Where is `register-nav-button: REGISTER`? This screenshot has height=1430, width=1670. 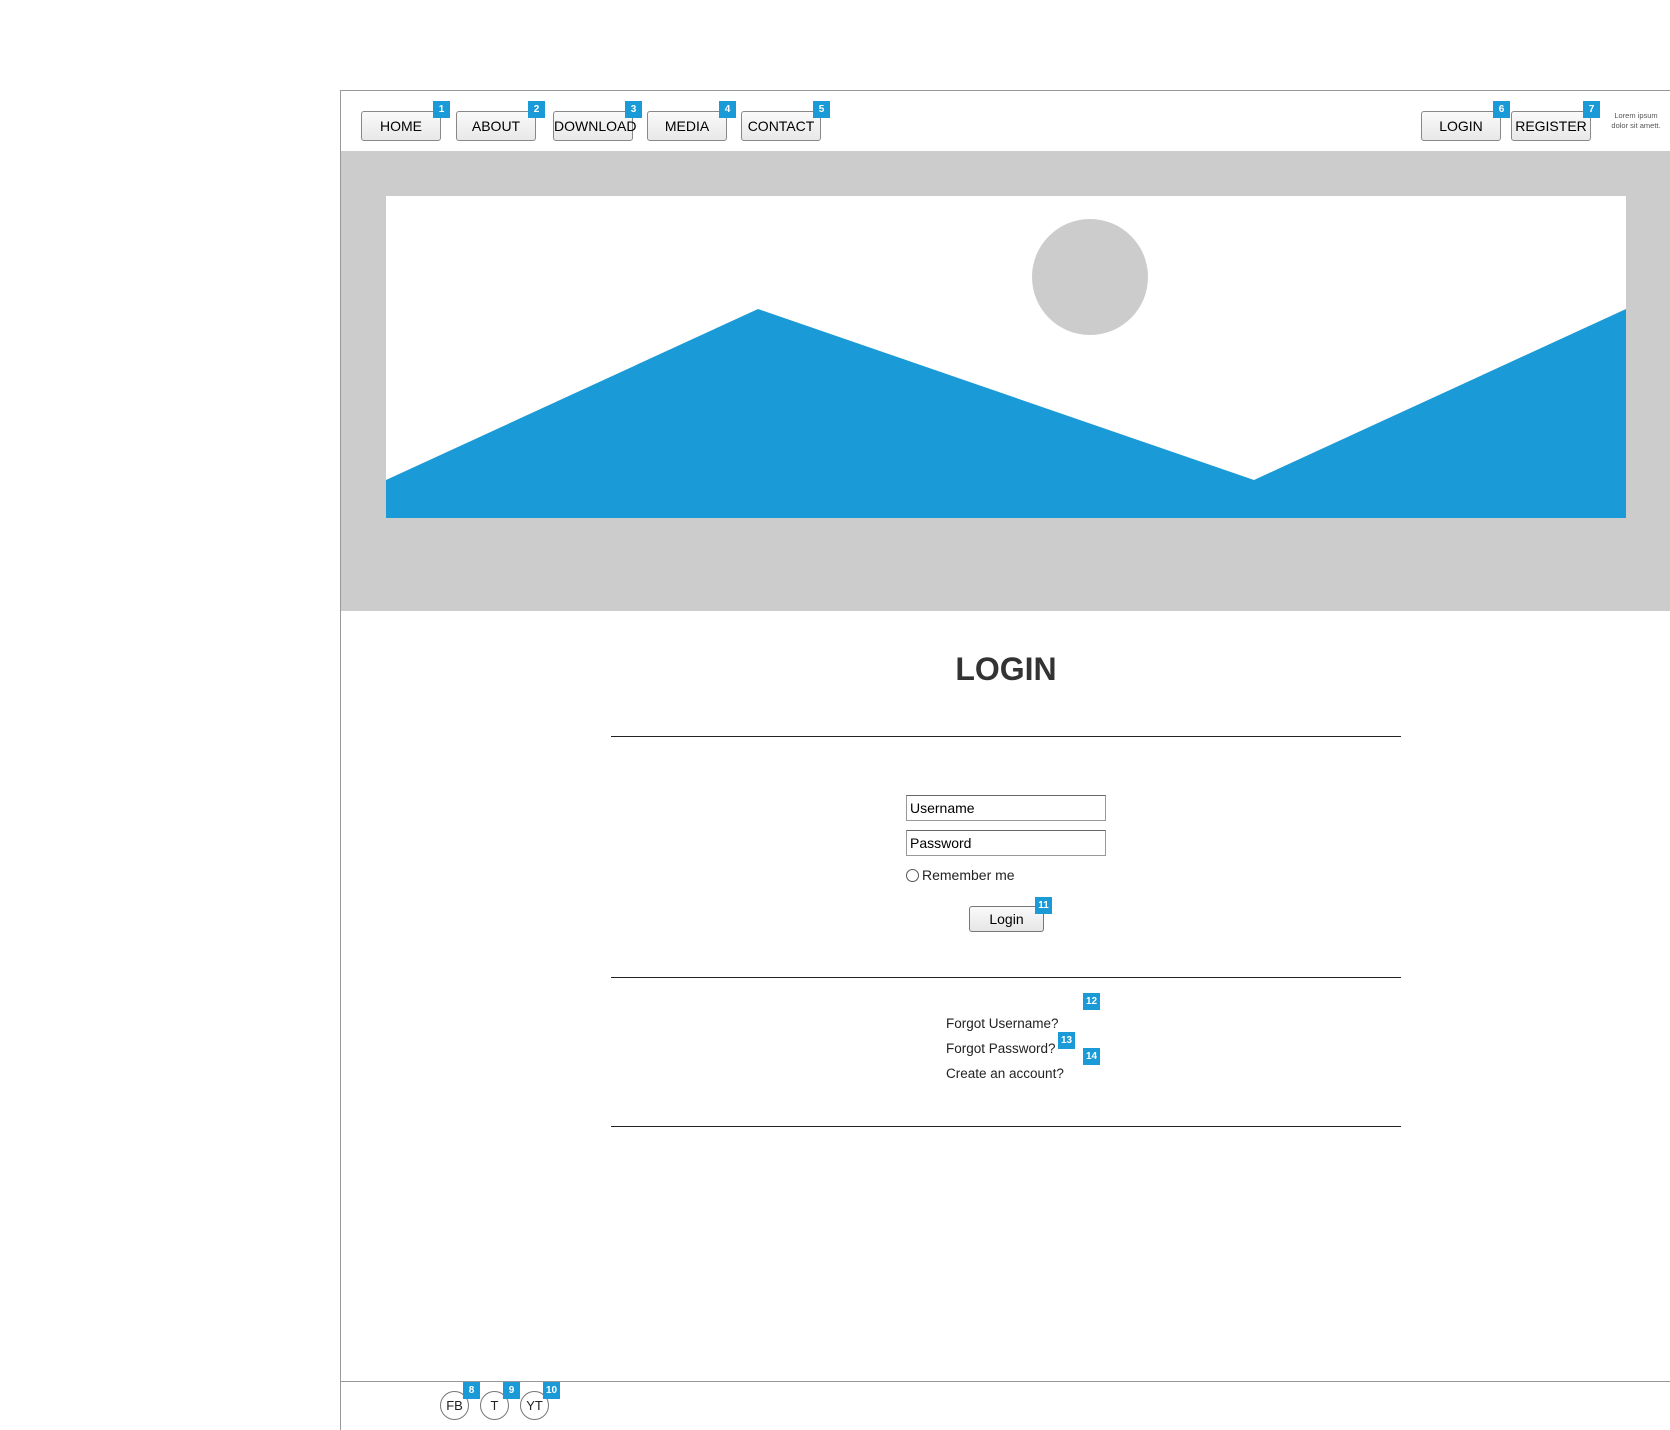
register-nav-button: REGISTER is located at coordinates (1551, 126).